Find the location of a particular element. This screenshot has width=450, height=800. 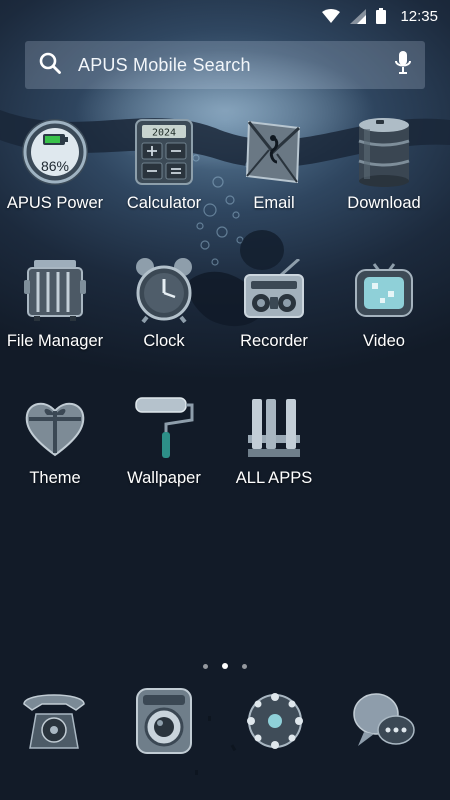

app-recorder: Recorder is located at coordinates (274, 312).